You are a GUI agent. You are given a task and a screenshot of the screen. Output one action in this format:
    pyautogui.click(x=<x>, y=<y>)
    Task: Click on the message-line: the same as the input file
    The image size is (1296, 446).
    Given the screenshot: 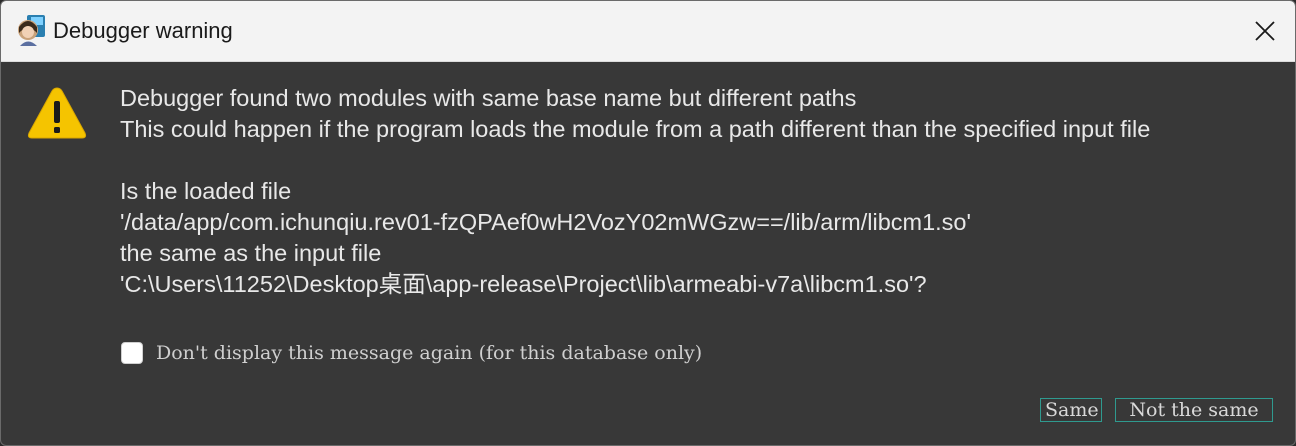 What is the action you would take?
    pyautogui.click(x=251, y=253)
    